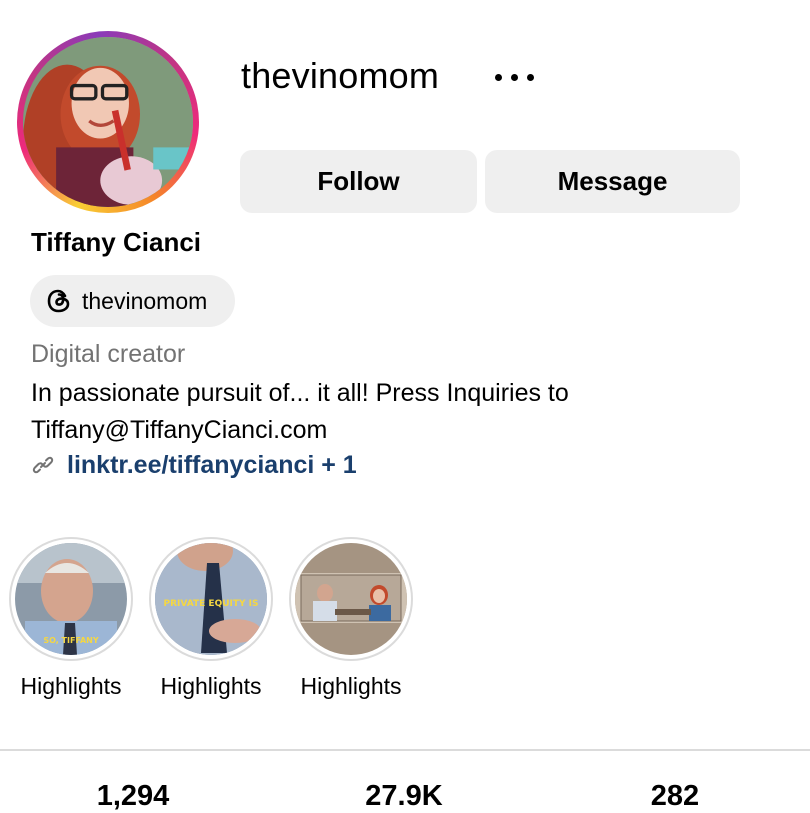 The height and width of the screenshot is (813, 810). I want to click on profile-avatar, so click(108, 122).